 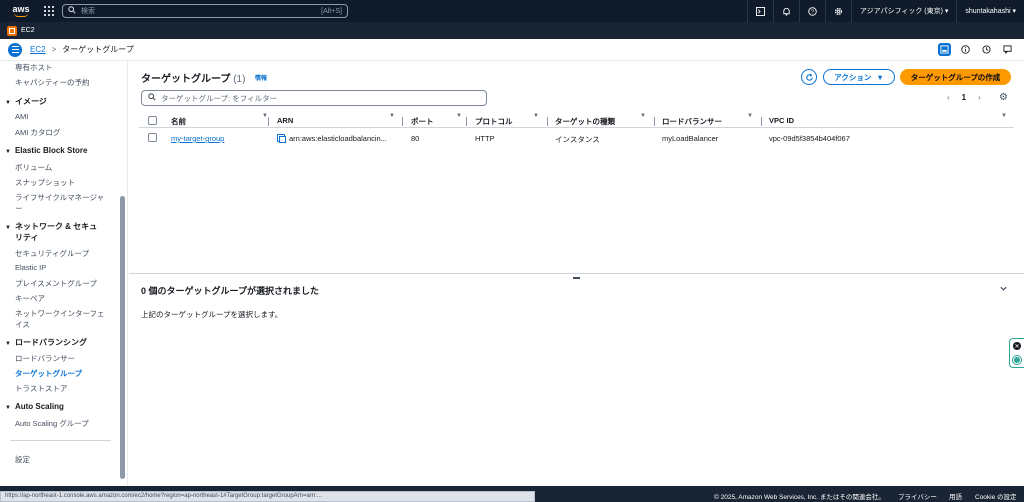 What do you see at coordinates (485, 138) in the screenshot?
I see `protocol-cell: HTTP` at bounding box center [485, 138].